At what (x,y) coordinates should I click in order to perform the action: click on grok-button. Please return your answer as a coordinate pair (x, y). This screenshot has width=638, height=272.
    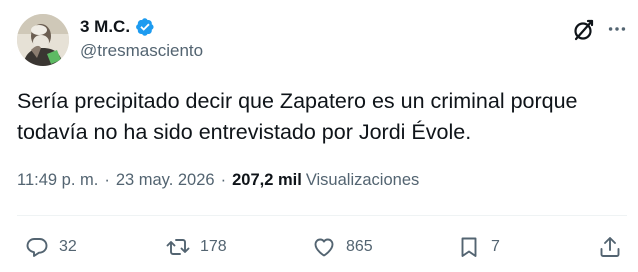
    Looking at the image, I should click on (584, 30).